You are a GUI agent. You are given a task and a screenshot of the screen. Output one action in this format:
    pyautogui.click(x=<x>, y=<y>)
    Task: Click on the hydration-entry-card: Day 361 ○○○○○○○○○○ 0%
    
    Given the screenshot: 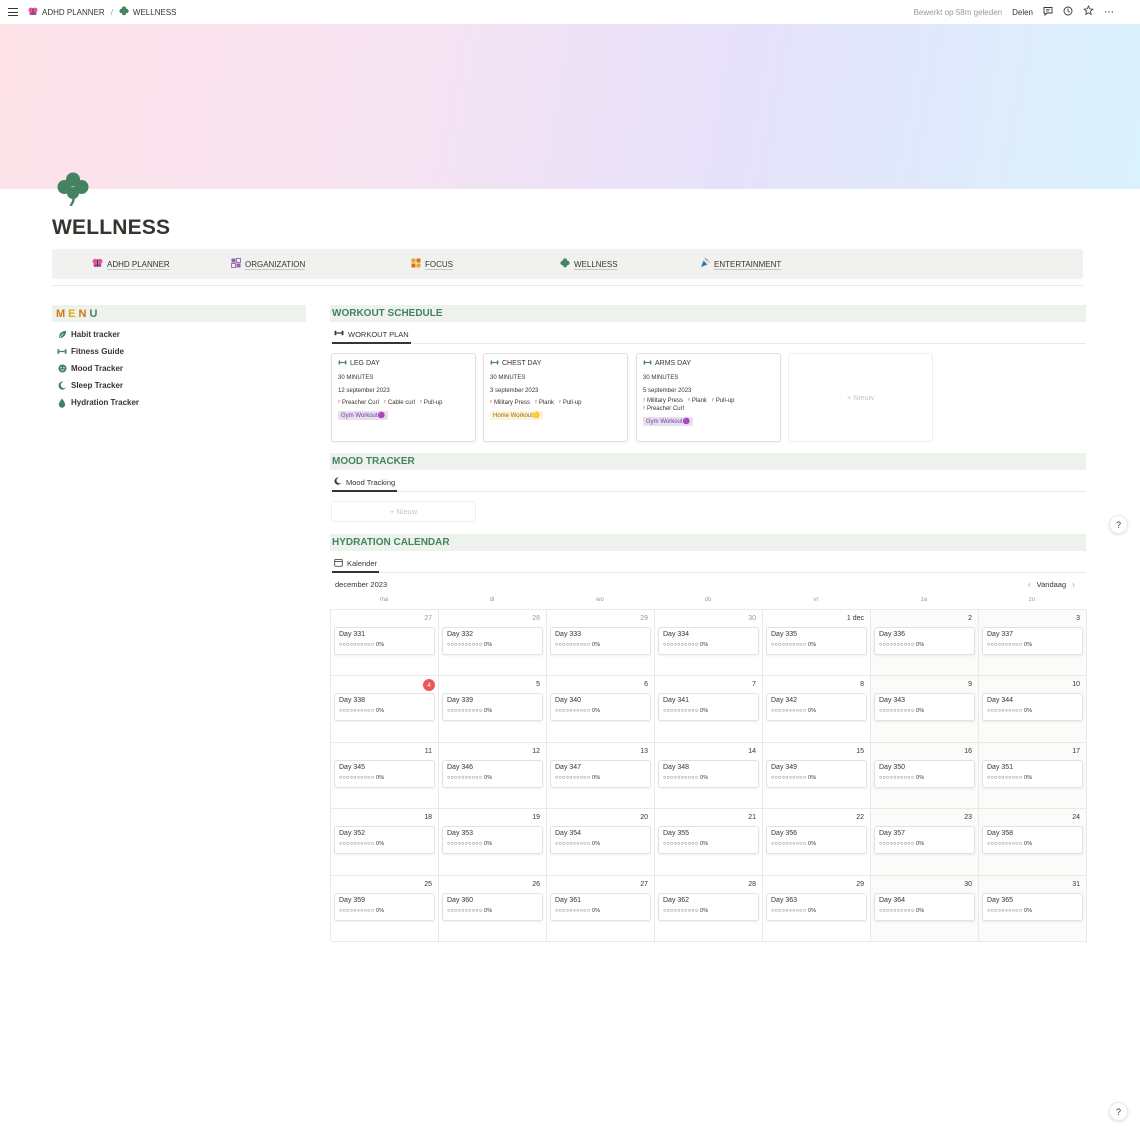 What is the action you would take?
    pyautogui.click(x=600, y=906)
    